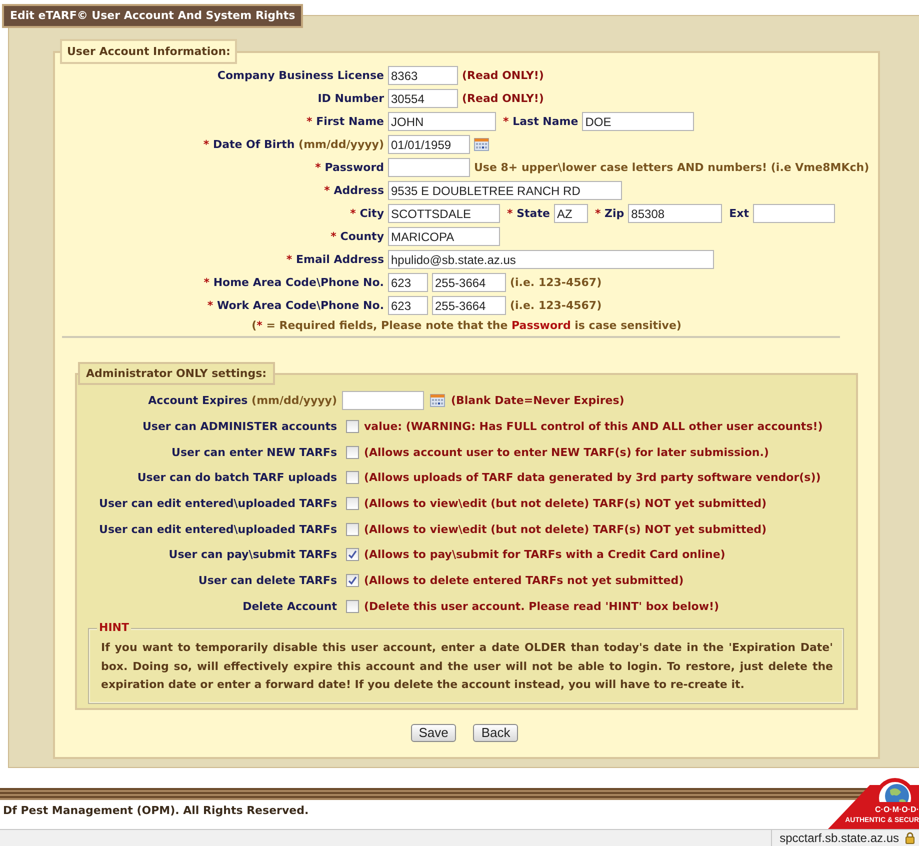 This screenshot has height=846, width=919. What do you see at coordinates (156, 810) in the screenshot?
I see `copyright-text: Df Pest Management (OPM). All Rights Reserved.` at bounding box center [156, 810].